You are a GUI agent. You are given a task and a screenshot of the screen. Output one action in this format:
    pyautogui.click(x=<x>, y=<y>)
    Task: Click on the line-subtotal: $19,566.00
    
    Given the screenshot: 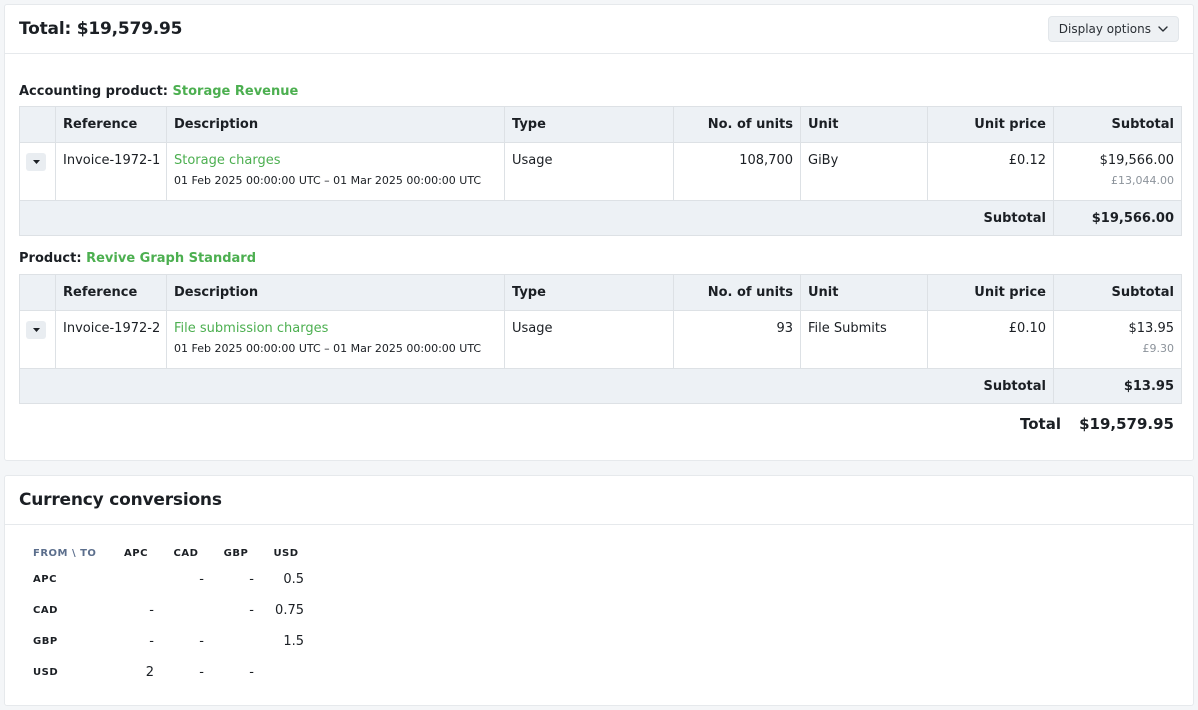 What is the action you would take?
    pyautogui.click(x=1136, y=160)
    